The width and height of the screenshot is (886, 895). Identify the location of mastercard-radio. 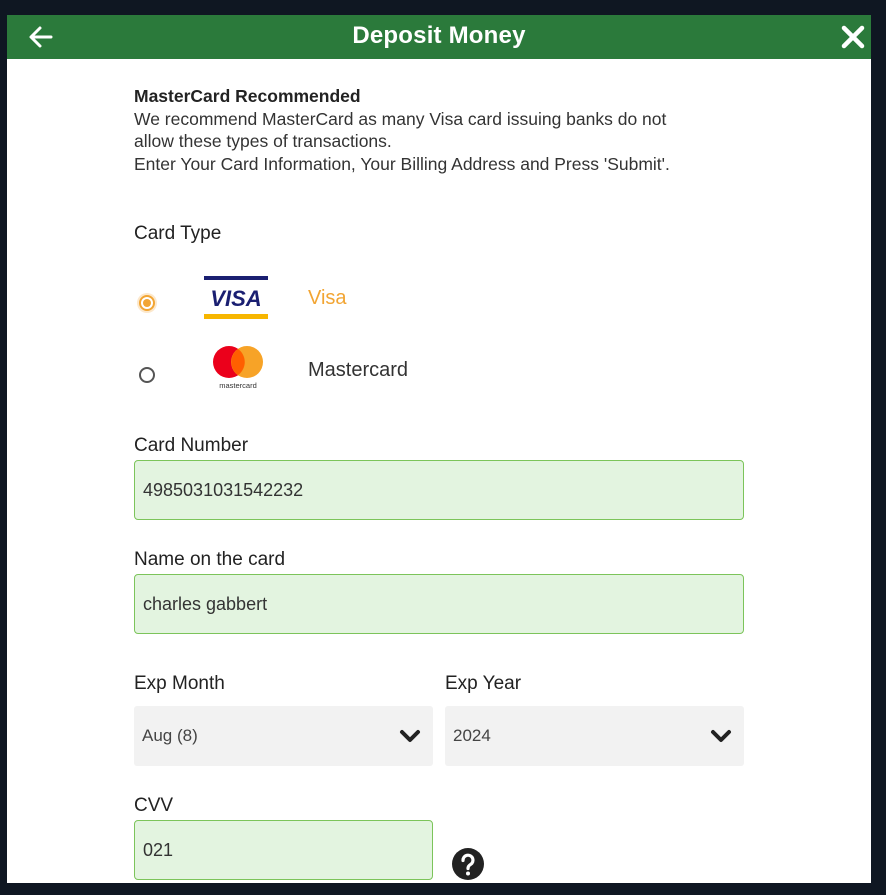
(147, 375).